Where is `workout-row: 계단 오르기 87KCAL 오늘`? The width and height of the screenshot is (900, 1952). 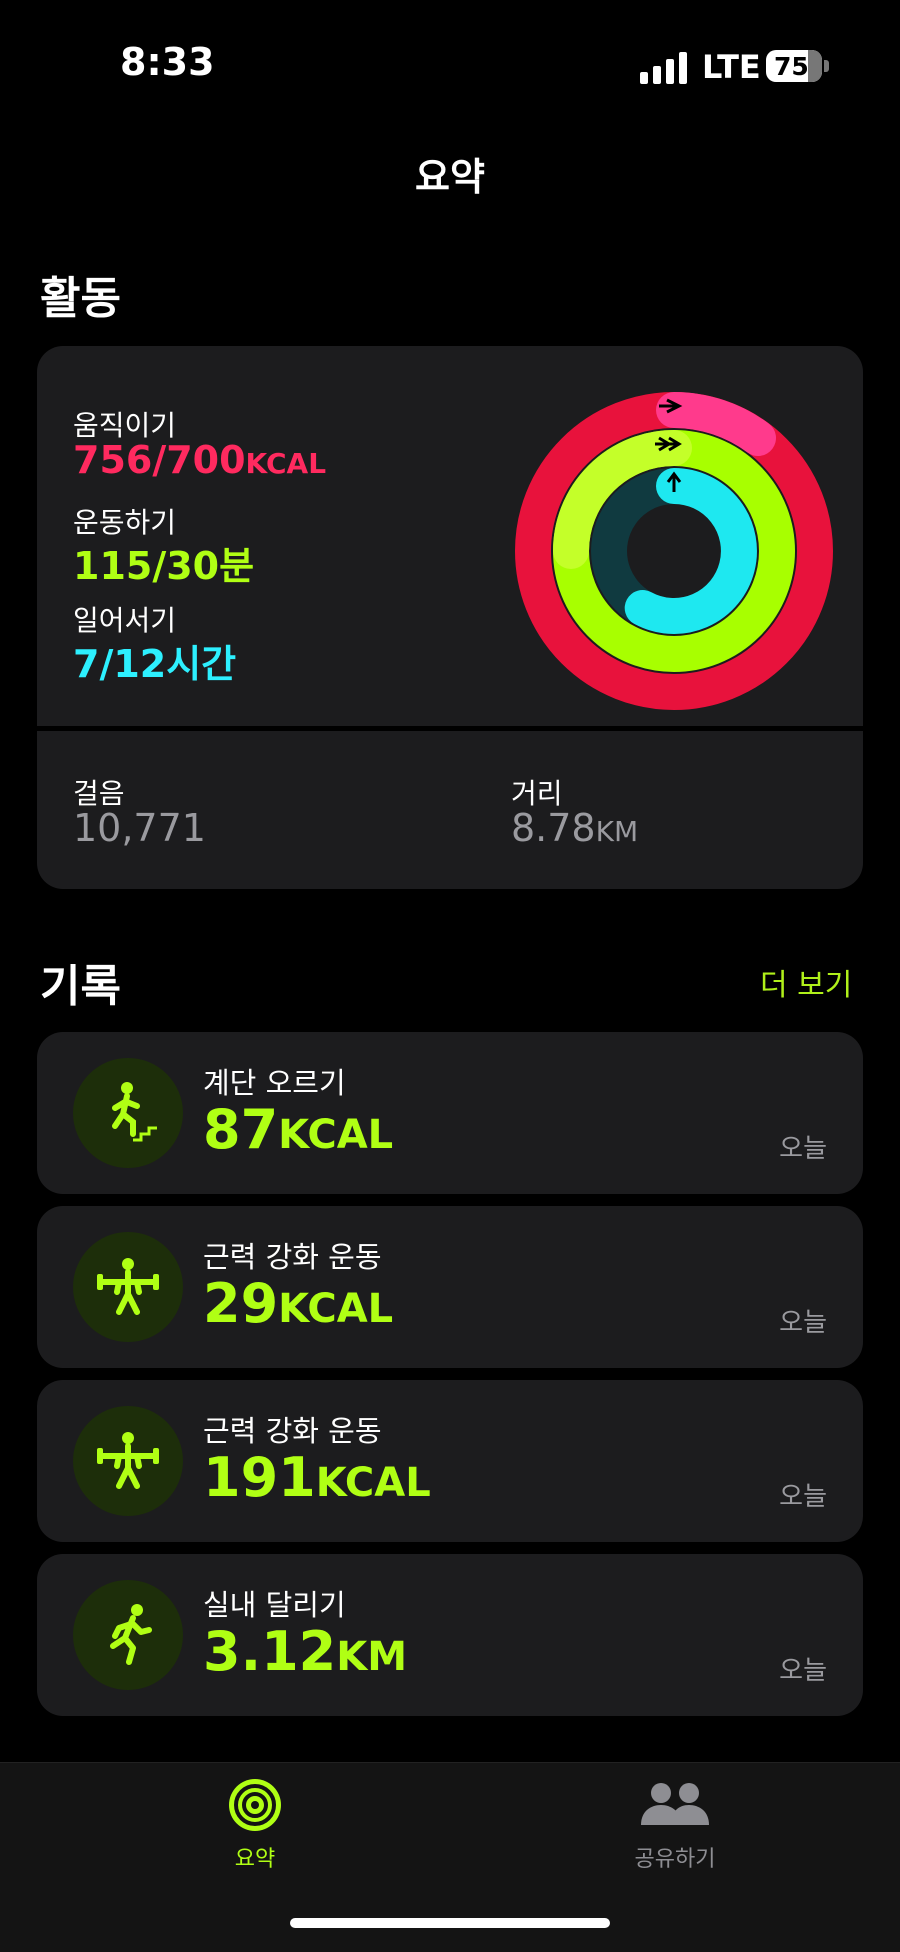
workout-row: 계단 오르기 87KCAL 오늘 is located at coordinates (450, 1113).